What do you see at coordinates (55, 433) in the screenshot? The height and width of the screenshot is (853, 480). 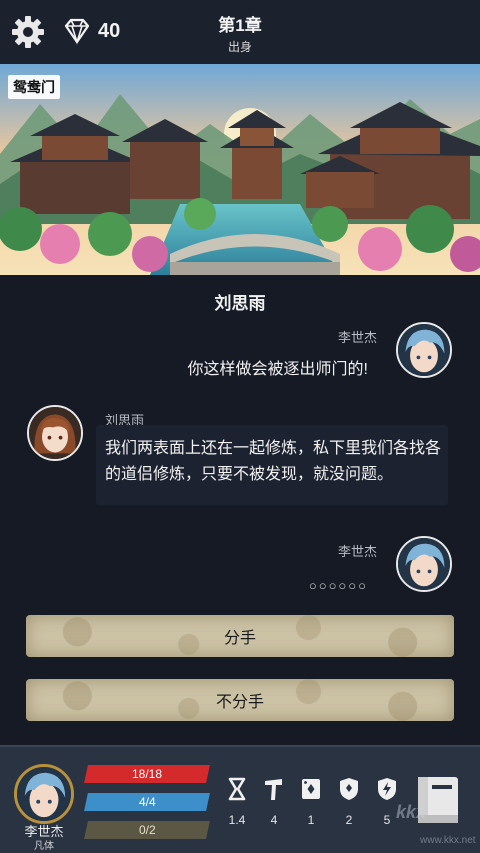 I see `female-character-avatar` at bounding box center [55, 433].